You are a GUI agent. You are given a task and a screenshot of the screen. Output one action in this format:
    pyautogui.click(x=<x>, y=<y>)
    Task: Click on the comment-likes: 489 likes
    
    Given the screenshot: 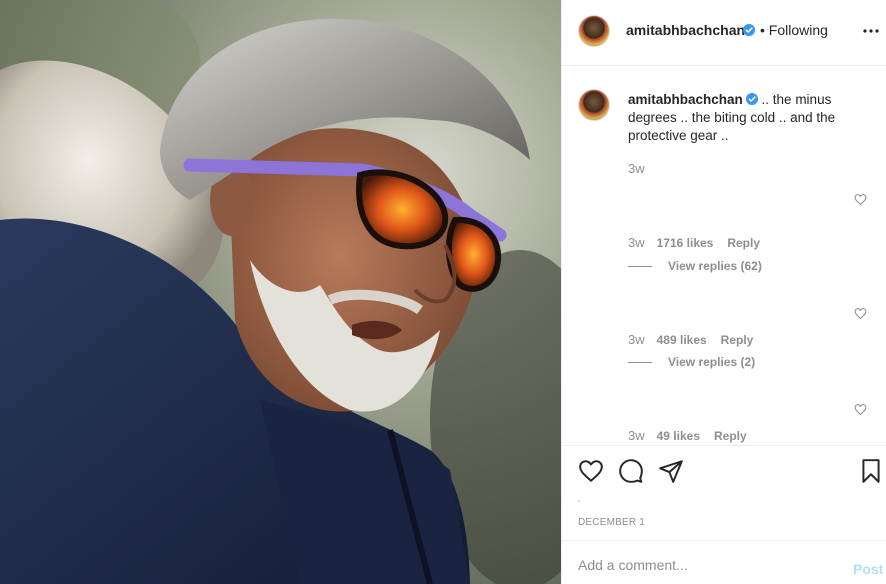 What is the action you would take?
    pyautogui.click(x=682, y=340)
    